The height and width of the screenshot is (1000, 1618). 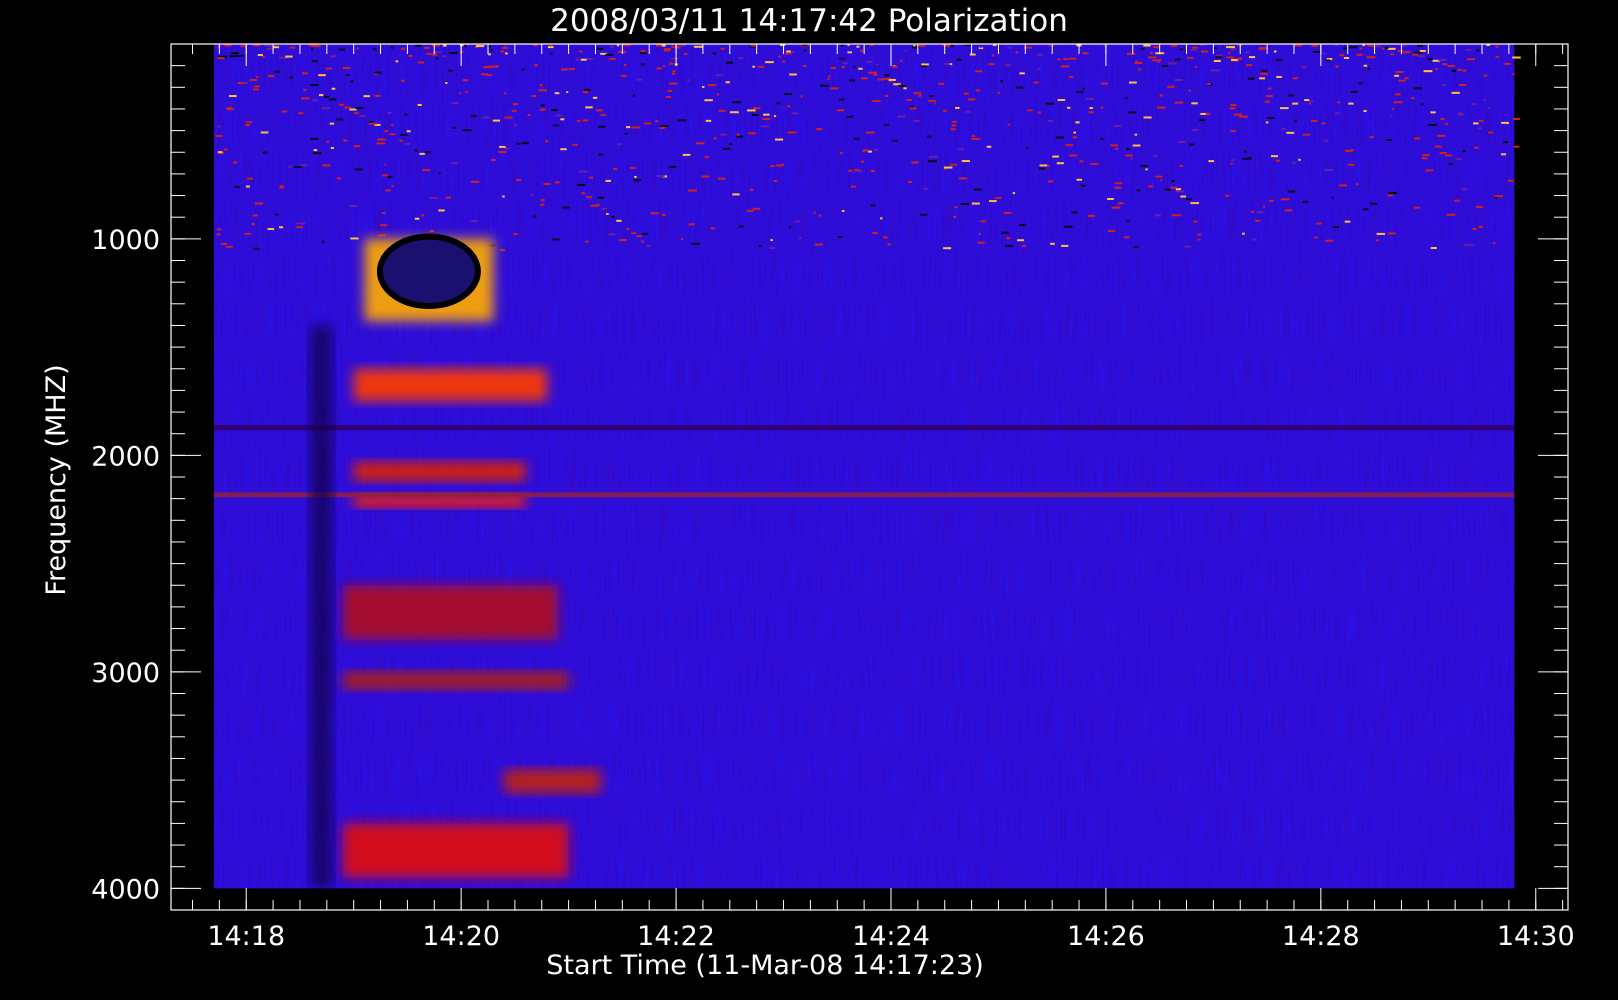 I want to click on y-tick-label: 3000, so click(x=125, y=673).